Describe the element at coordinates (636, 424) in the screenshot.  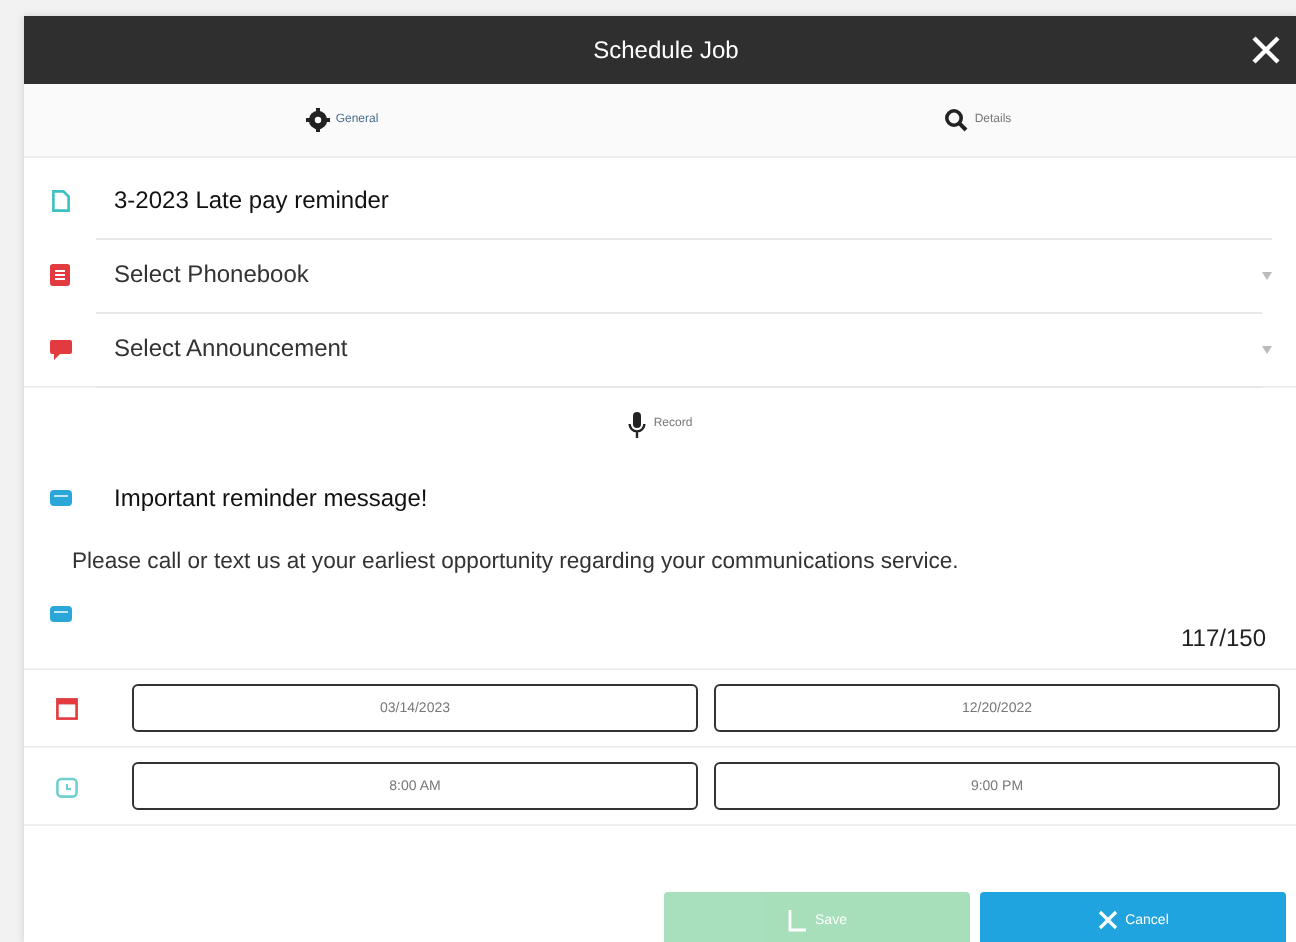
I see `microphone-icon` at that location.